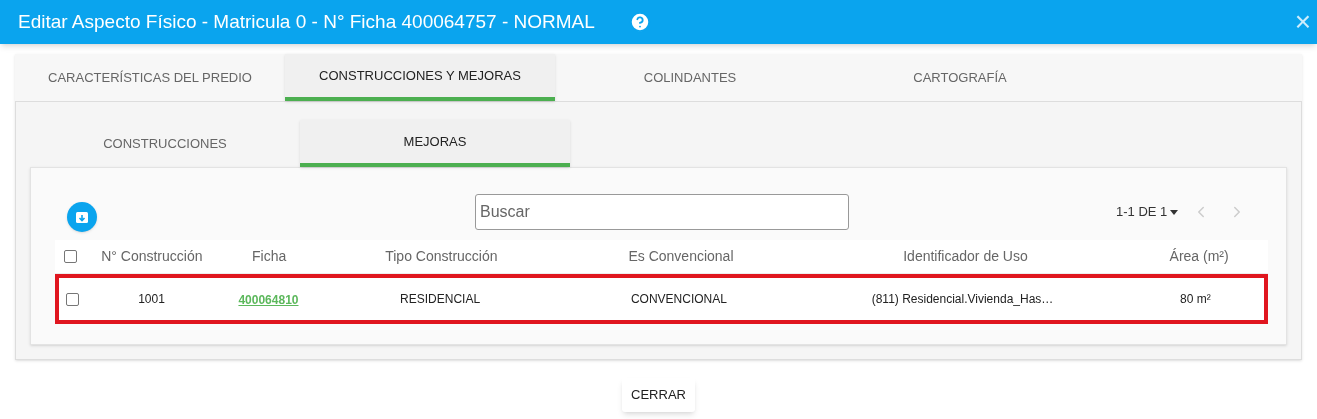  What do you see at coordinates (639, 22) in the screenshot?
I see `help-icon` at bounding box center [639, 22].